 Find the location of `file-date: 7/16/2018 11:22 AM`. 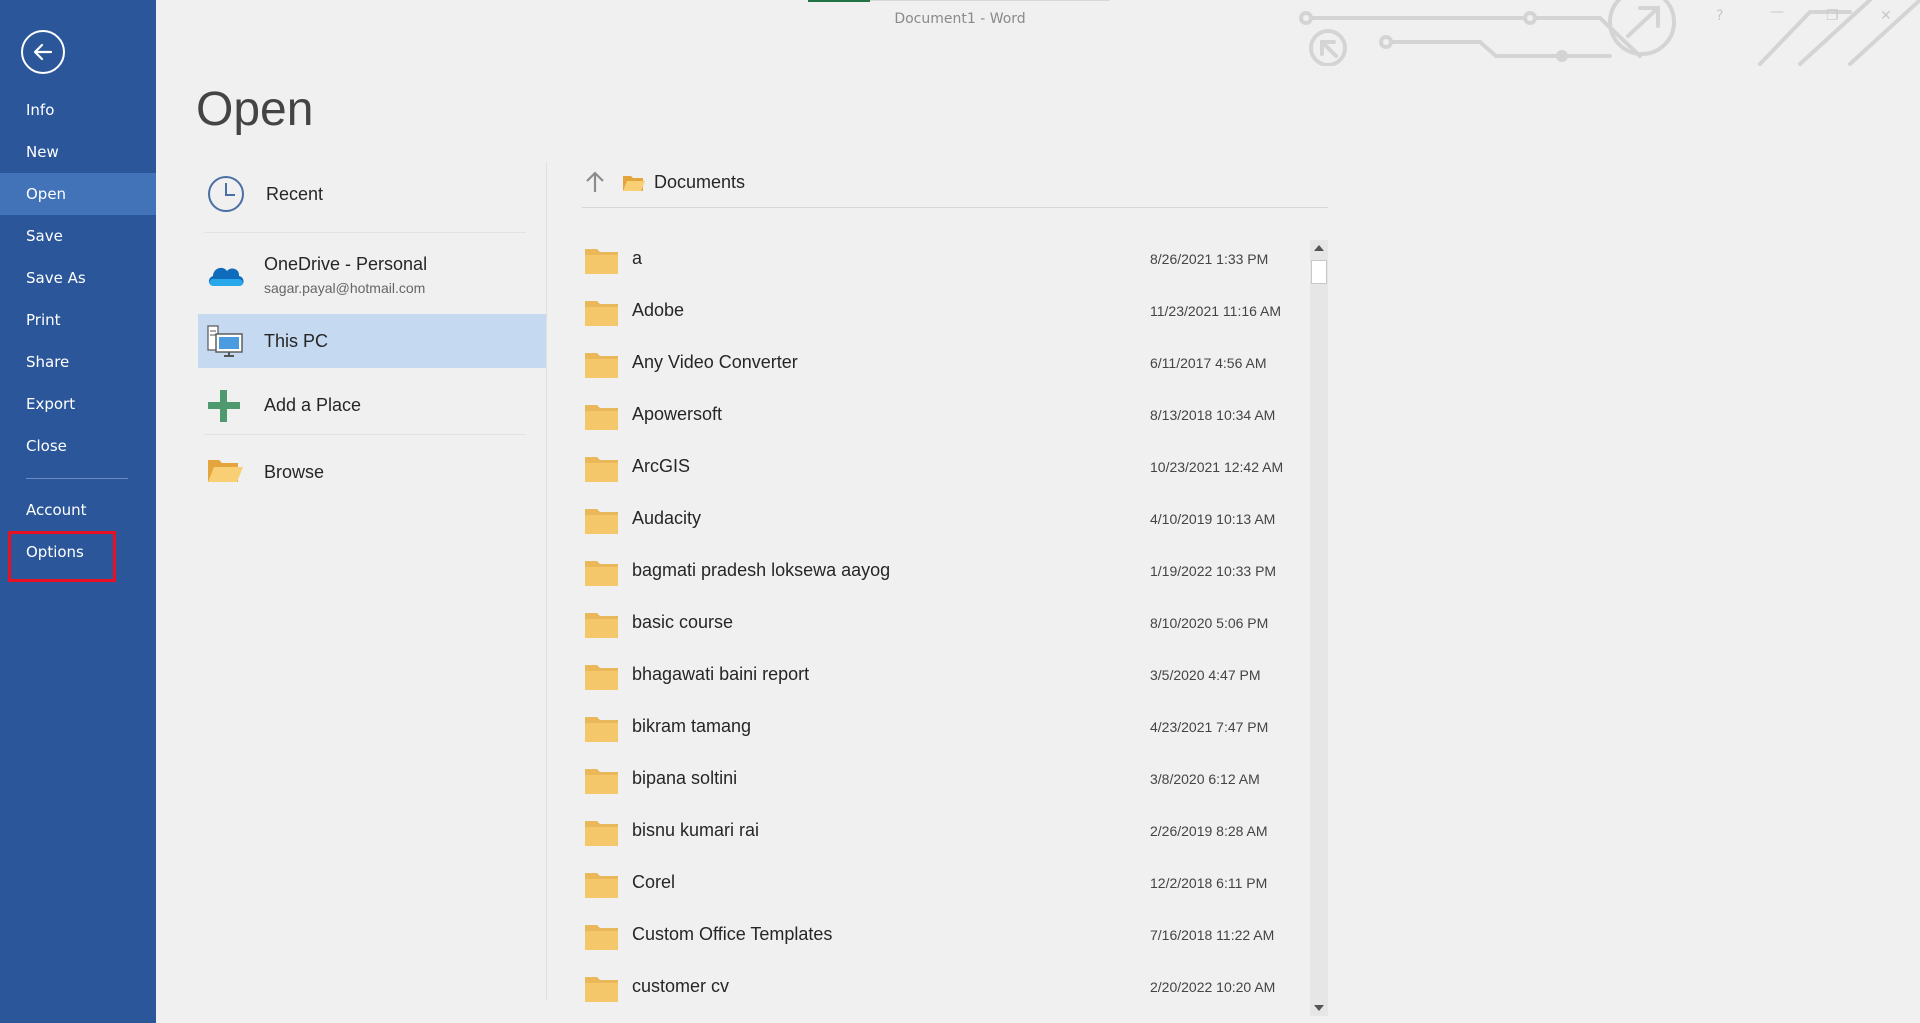

file-date: 7/16/2018 11:22 AM is located at coordinates (1212, 935).